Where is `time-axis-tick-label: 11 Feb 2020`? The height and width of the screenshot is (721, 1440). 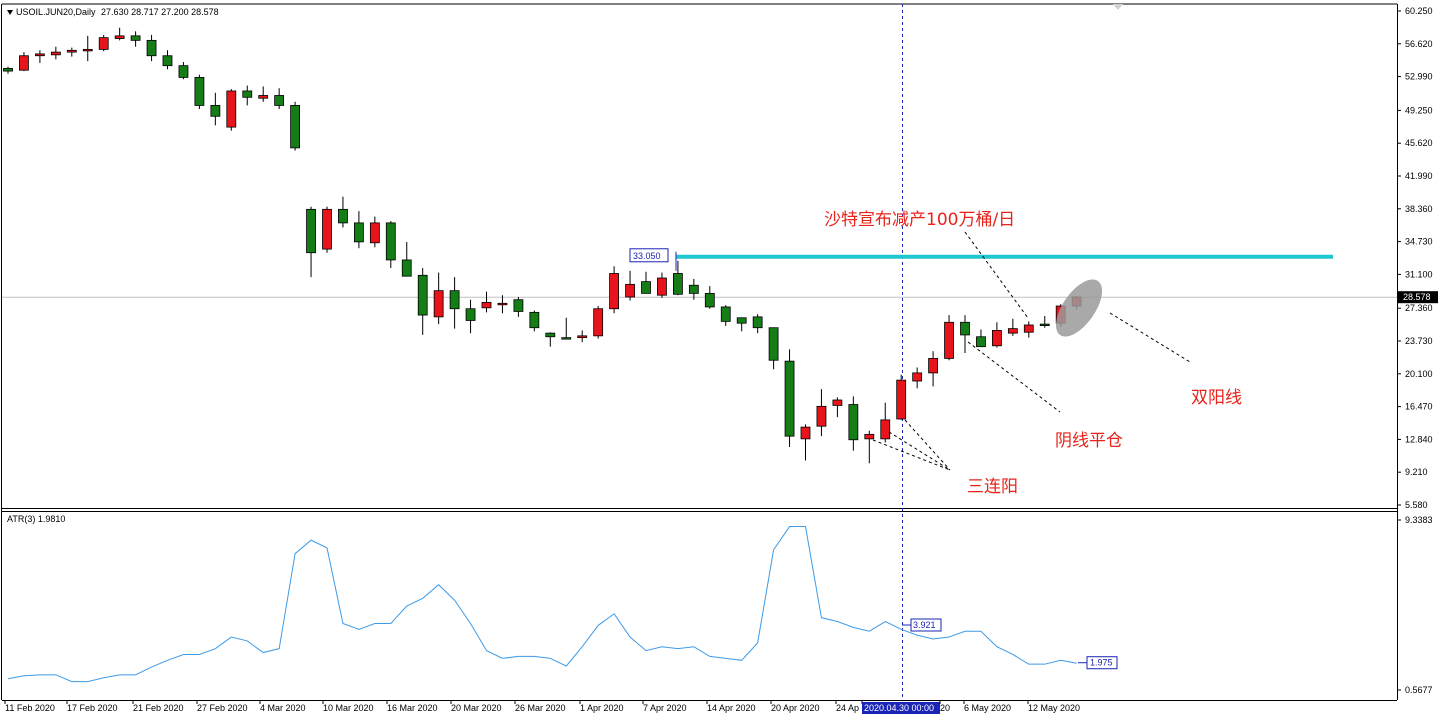 time-axis-tick-label: 11 Feb 2020 is located at coordinates (30, 708).